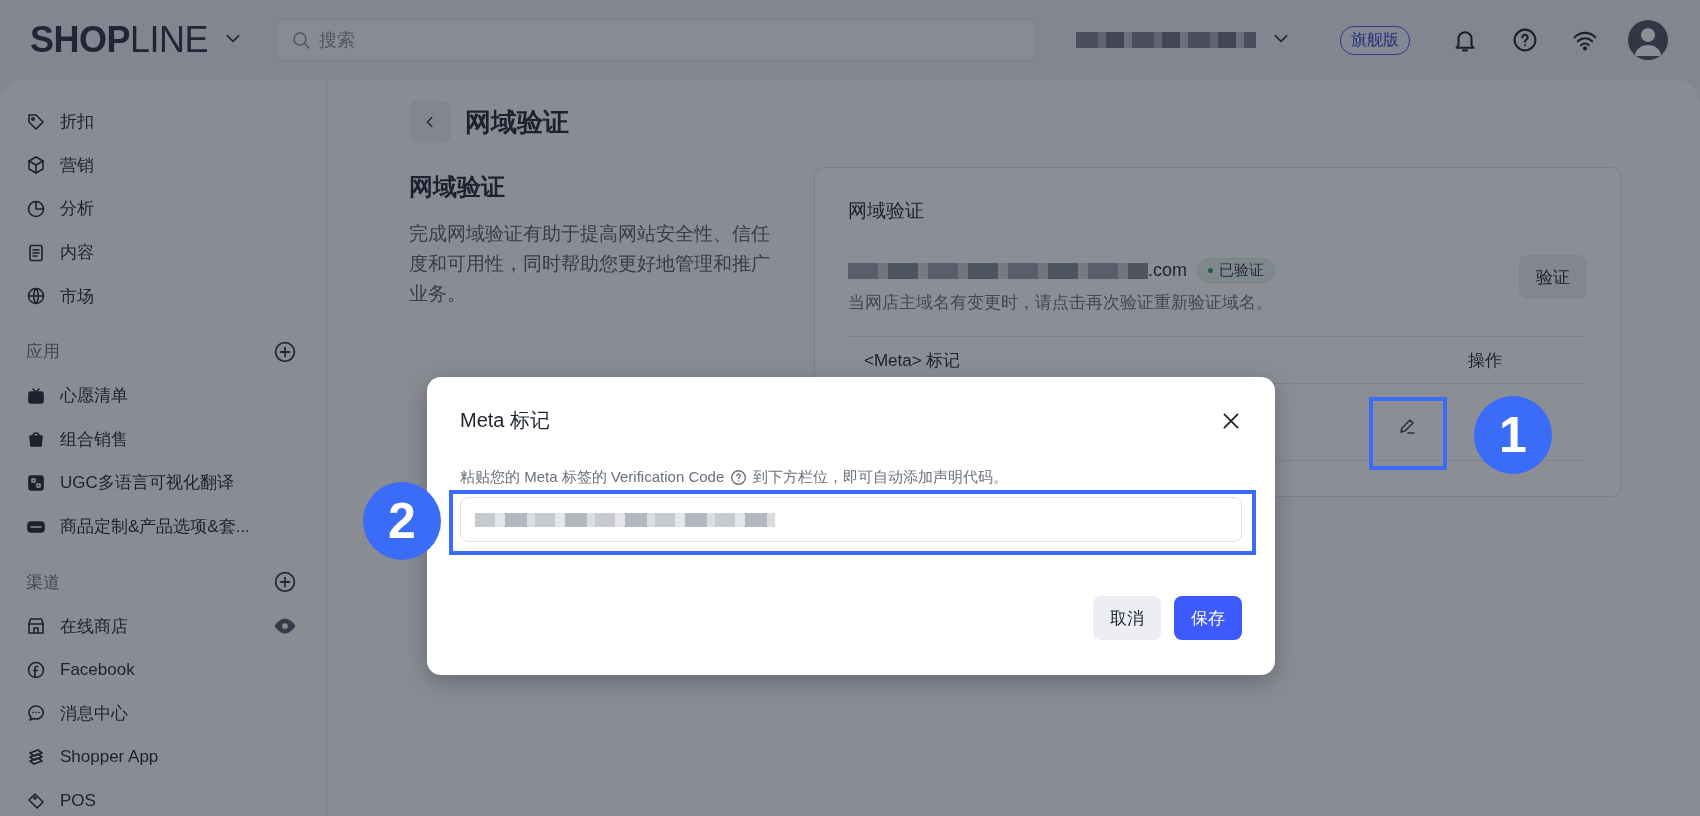 The height and width of the screenshot is (816, 1700). I want to click on field-label: 粘贴您的 Meta 标签的 Verification Code, so click(592, 477).